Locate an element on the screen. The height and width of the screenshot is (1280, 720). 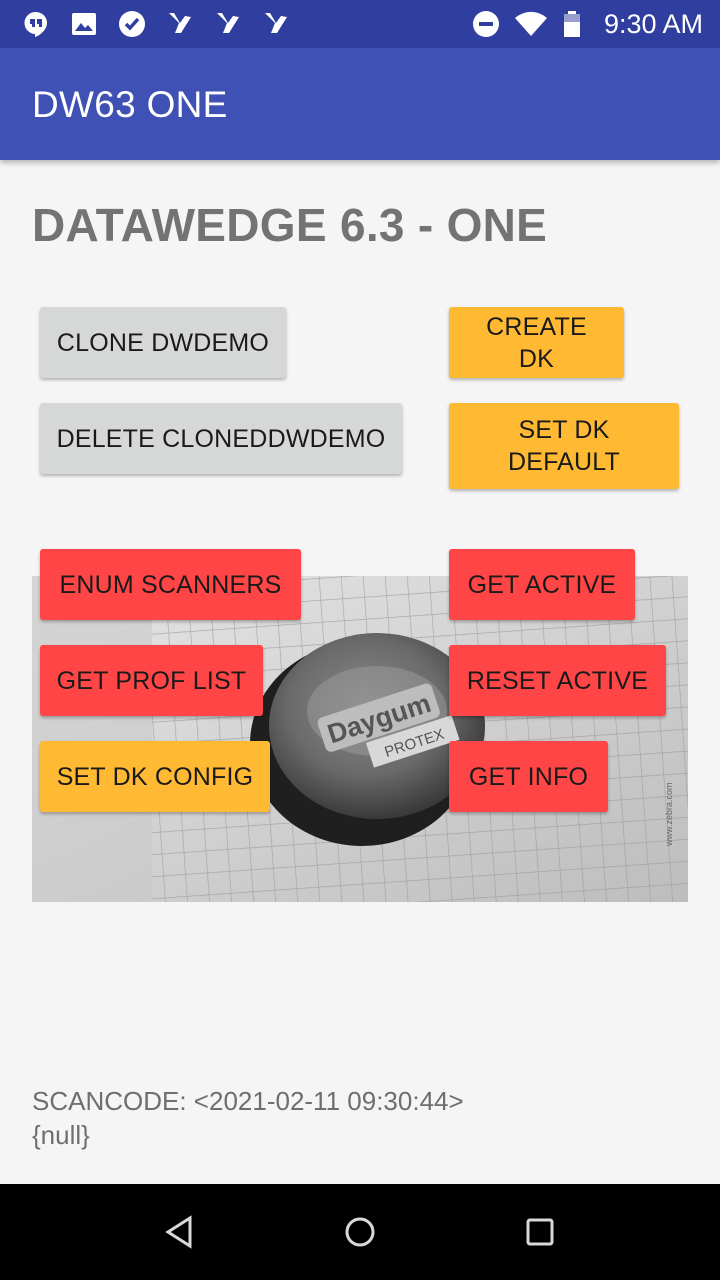
recents-icon is located at coordinates (540, 1232).